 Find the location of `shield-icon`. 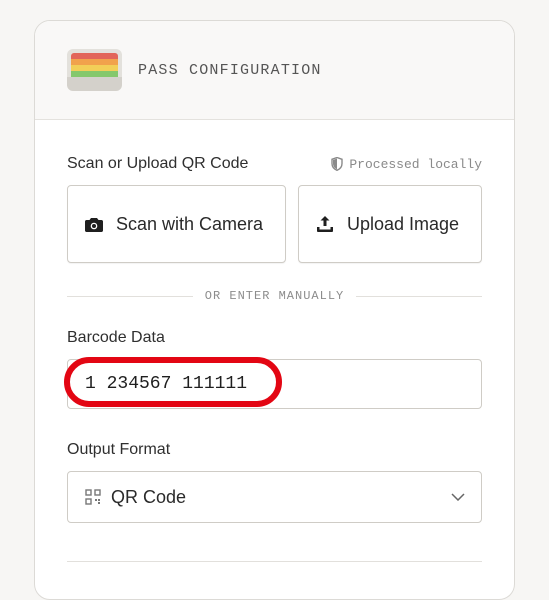

shield-icon is located at coordinates (337, 164).